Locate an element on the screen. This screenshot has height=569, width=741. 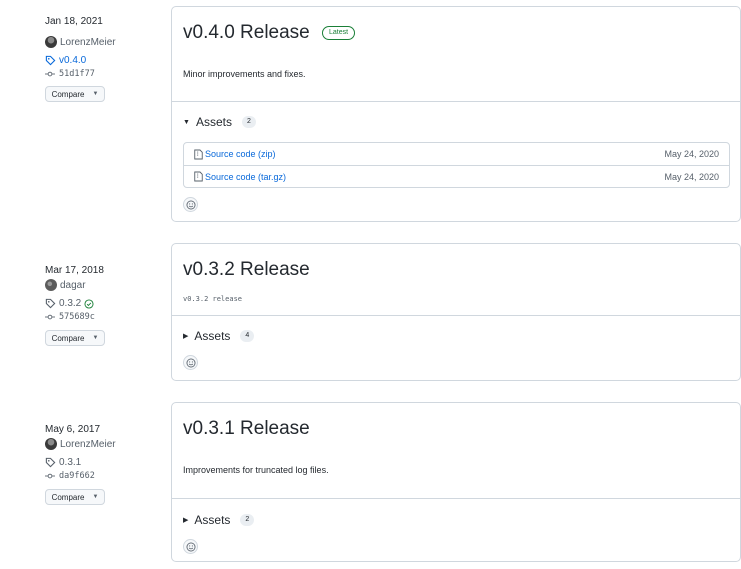
asset-link: Source code (zip) is located at coordinates (235, 154).